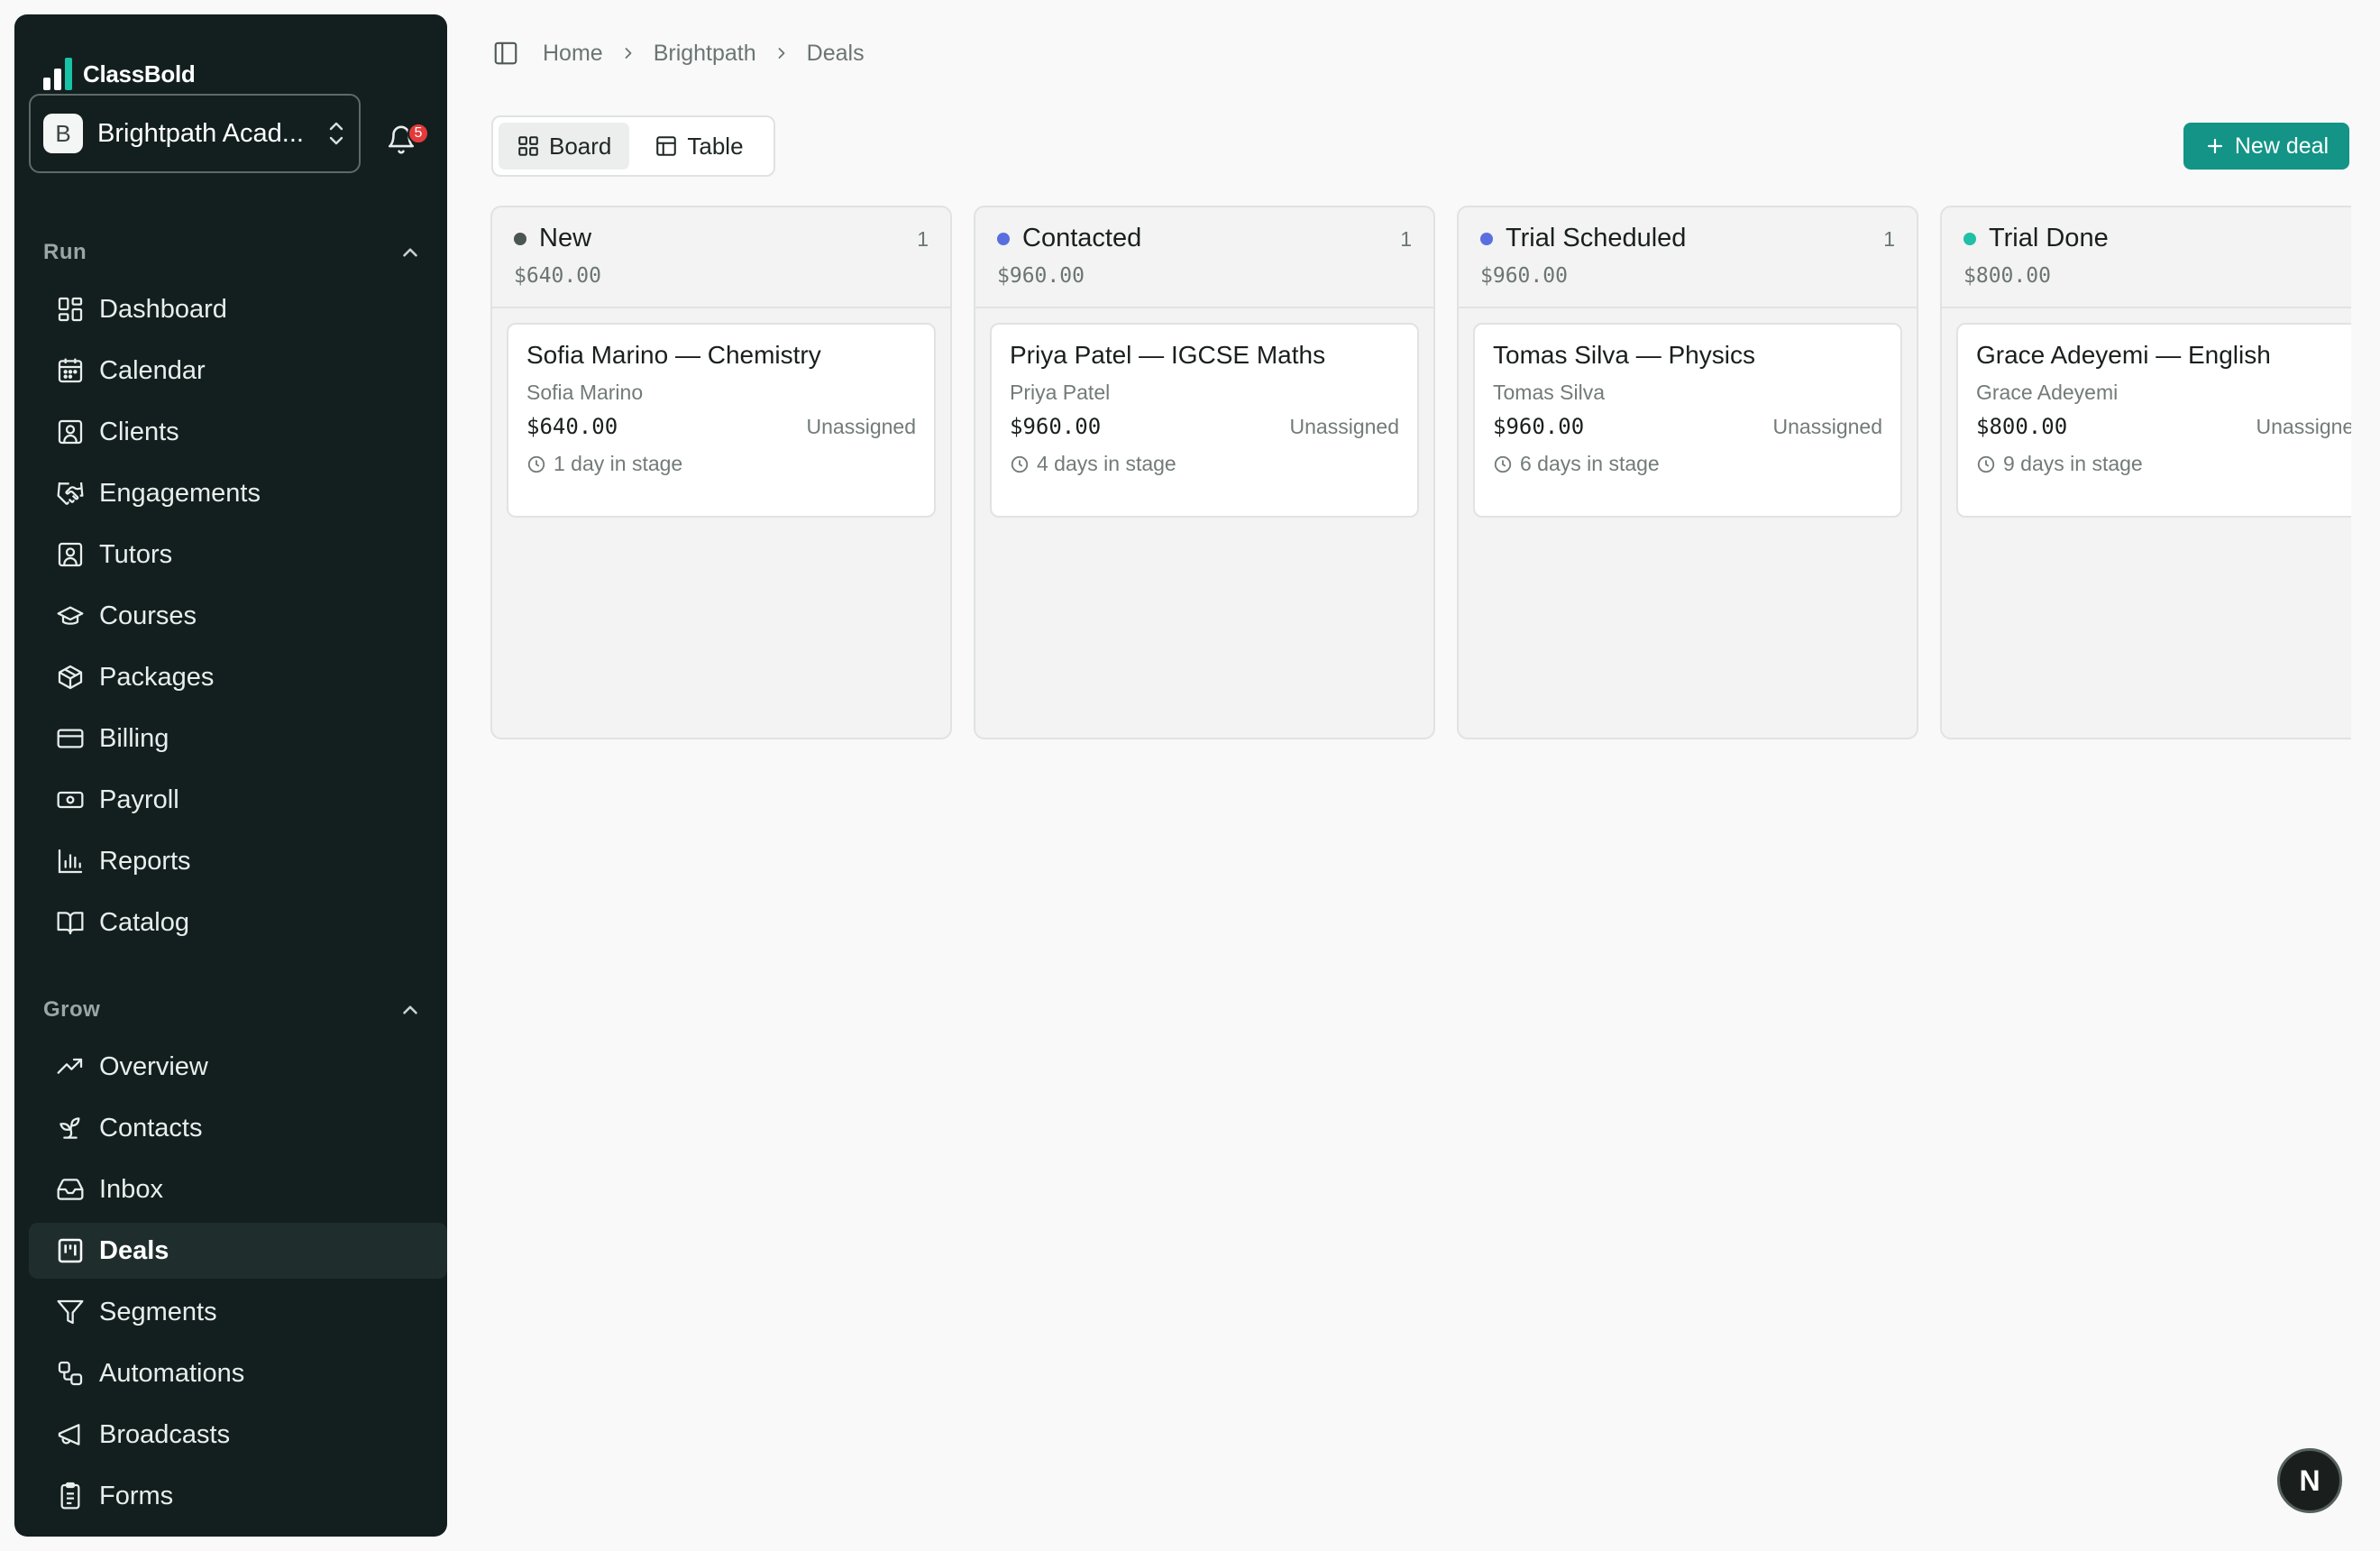  Describe the element at coordinates (2266, 146) in the screenshot. I see `new-deal-button: New deal` at that location.